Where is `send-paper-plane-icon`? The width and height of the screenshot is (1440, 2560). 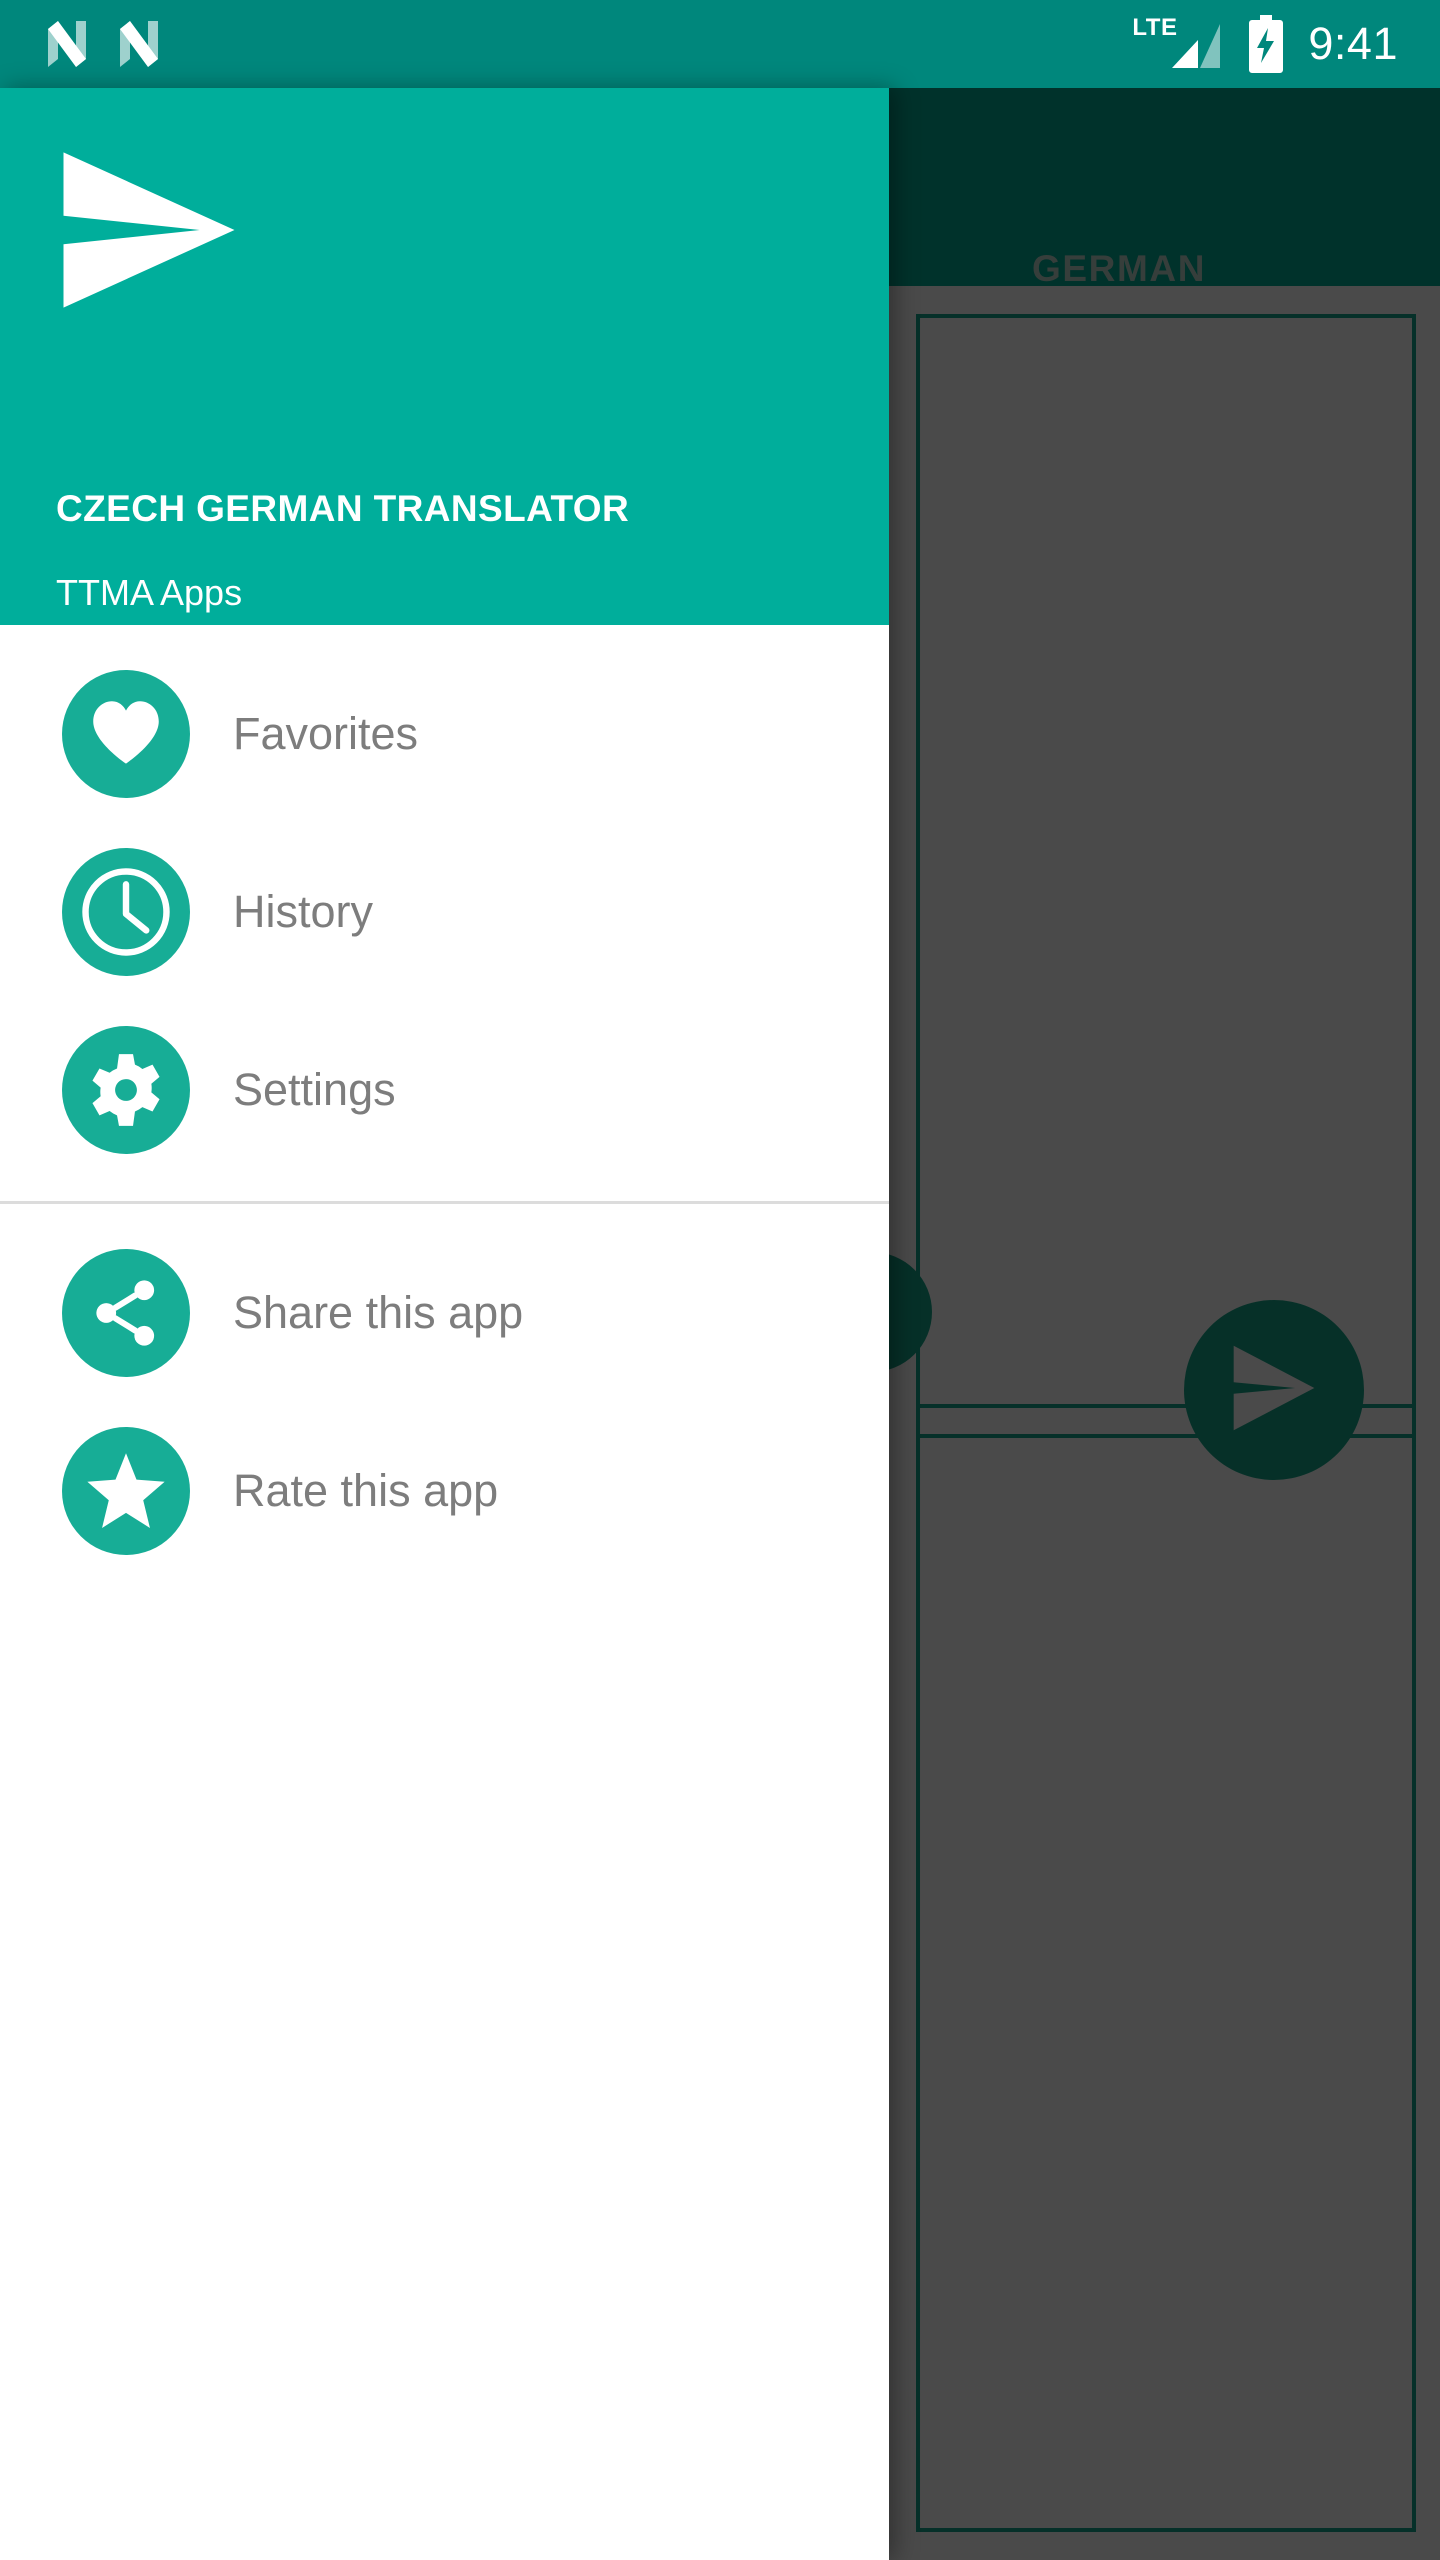 send-paper-plane-icon is located at coordinates (149, 230).